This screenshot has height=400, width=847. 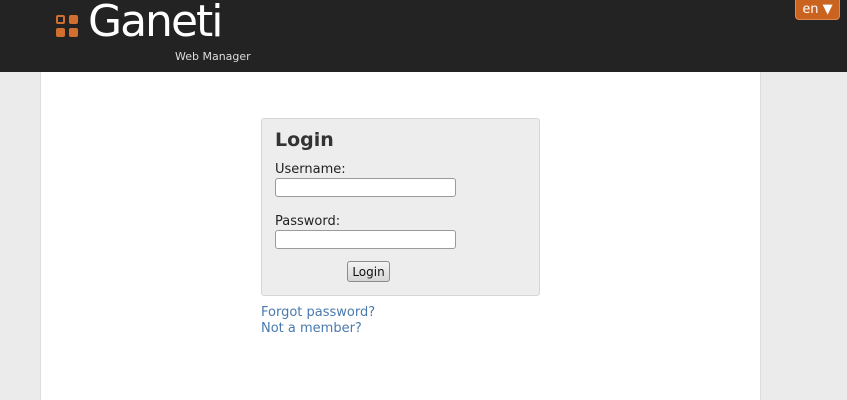 What do you see at coordinates (213, 56) in the screenshot?
I see `logo-subtitle: Web Manager` at bounding box center [213, 56].